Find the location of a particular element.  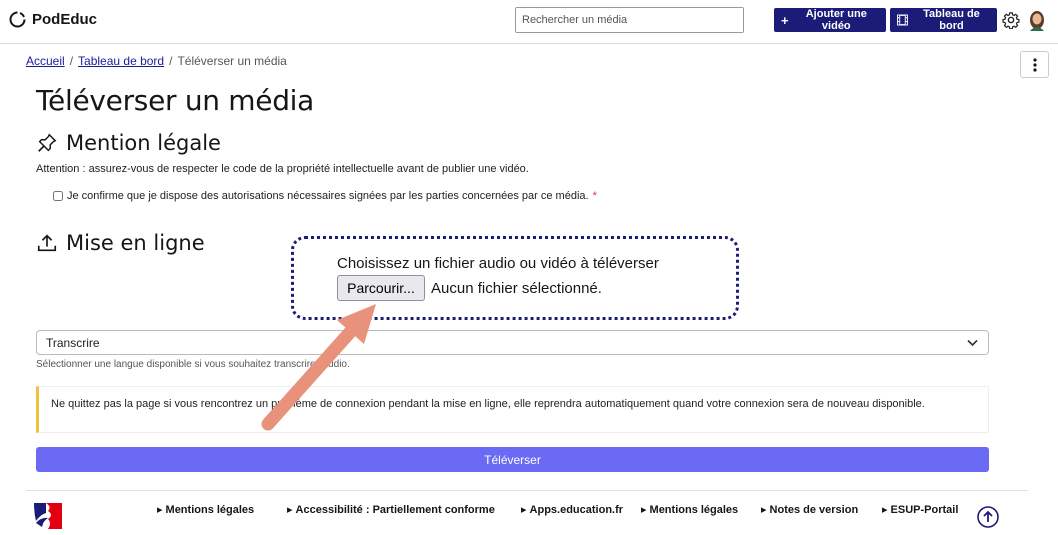

page-title: Téléverser un média is located at coordinates (175, 100).